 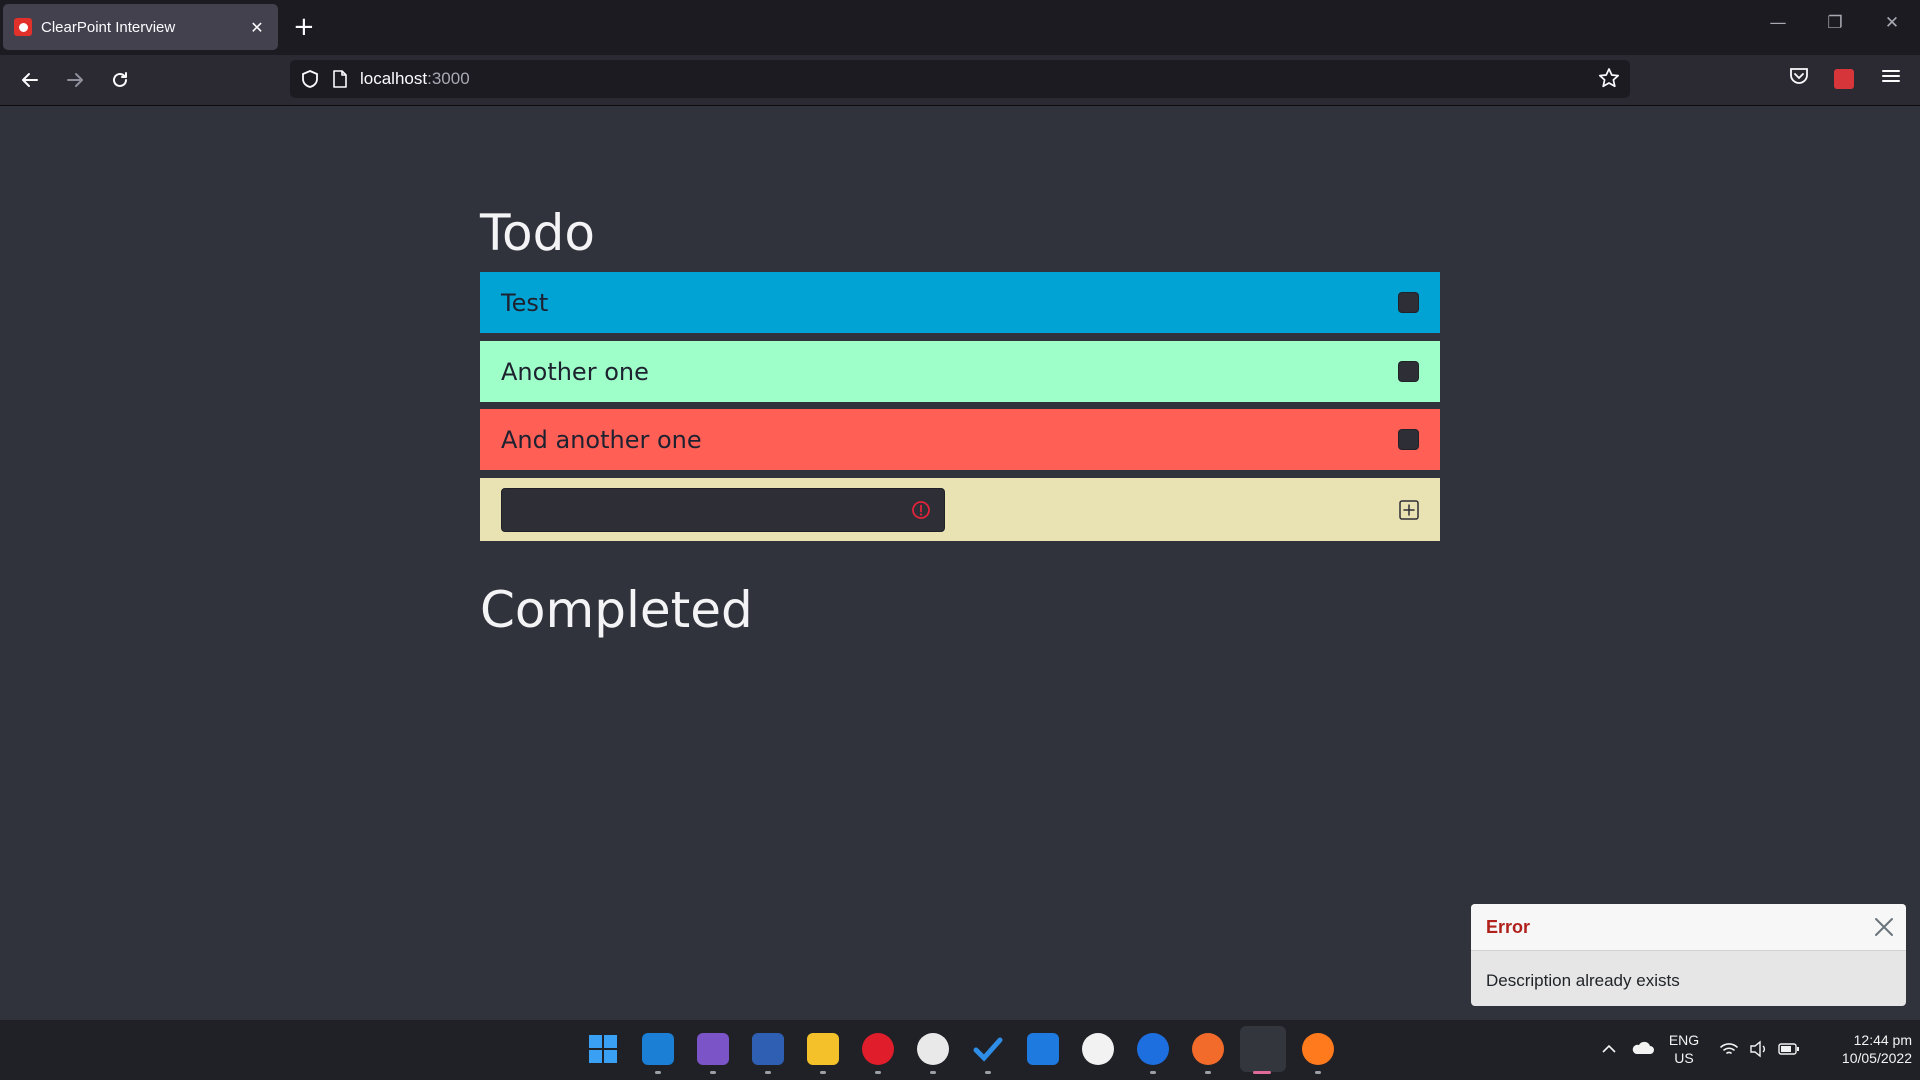 I want to click on todo-item: And another one, so click(x=960, y=439).